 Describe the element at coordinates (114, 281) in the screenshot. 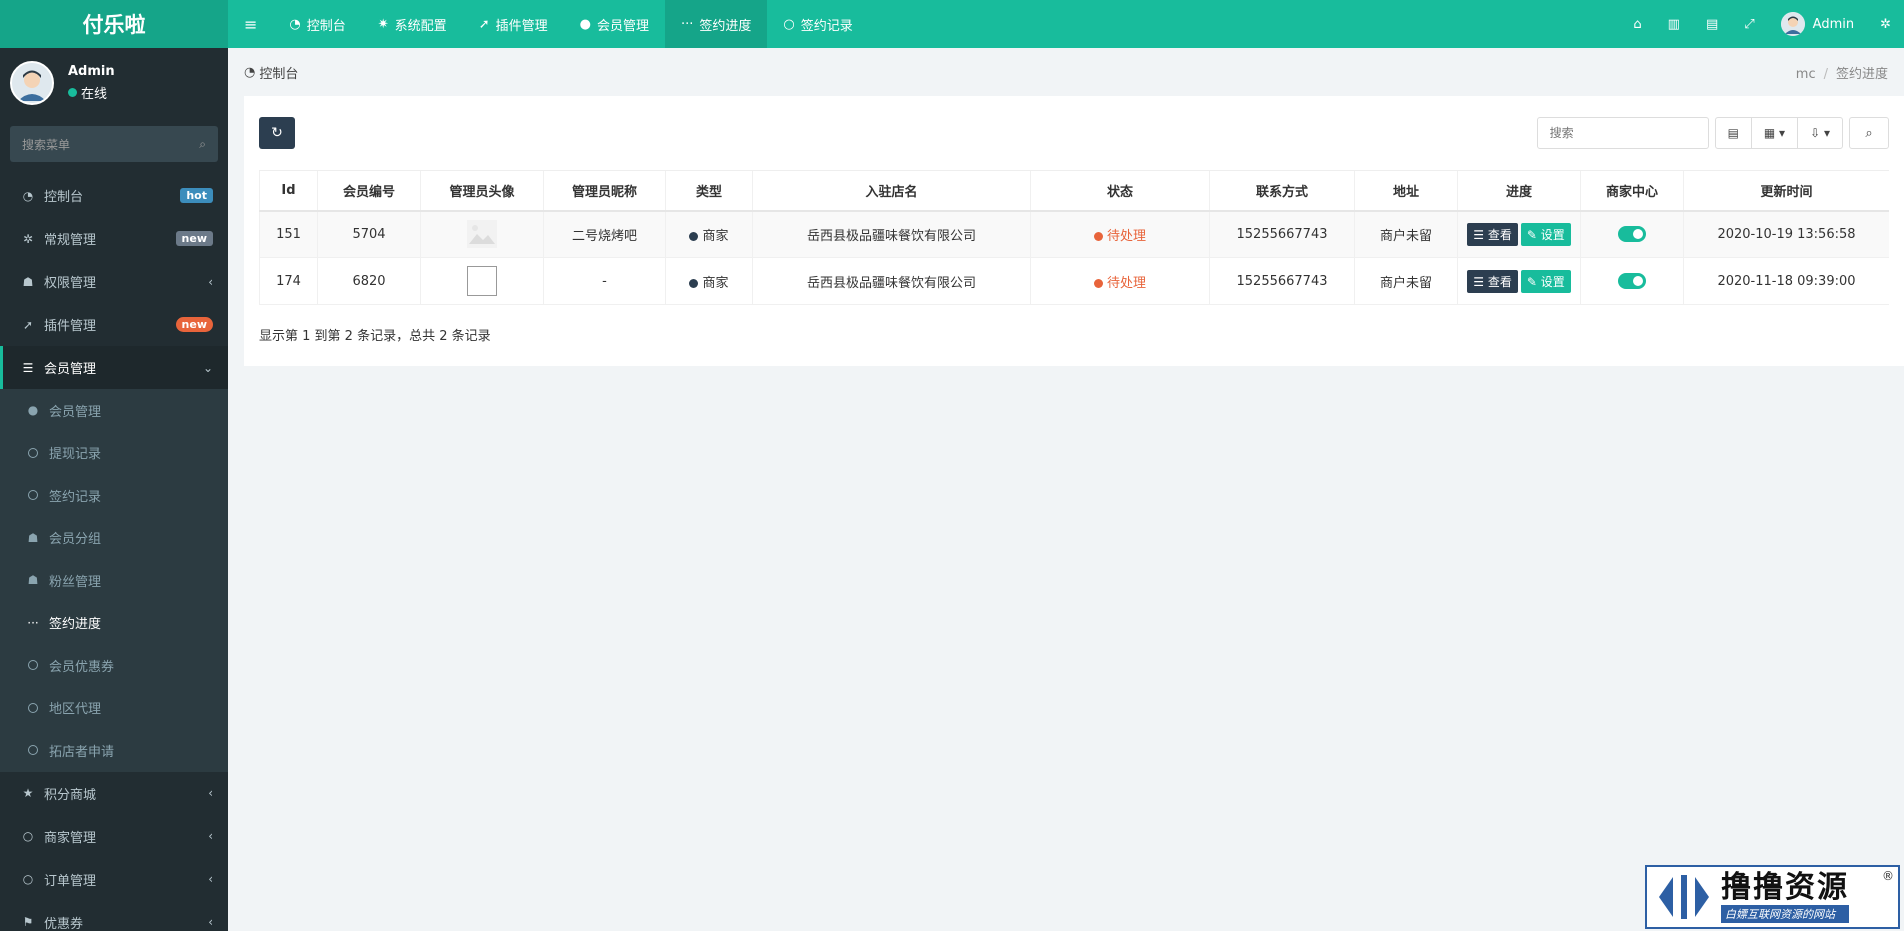

I see `sidebar-item-permissions: ☗ 权限管理 ‹` at that location.